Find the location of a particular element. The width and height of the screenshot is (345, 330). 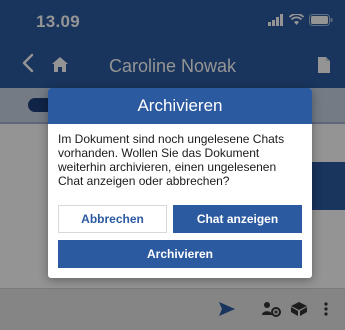

show-chat-button: Chat anzeigen is located at coordinates (237, 219).